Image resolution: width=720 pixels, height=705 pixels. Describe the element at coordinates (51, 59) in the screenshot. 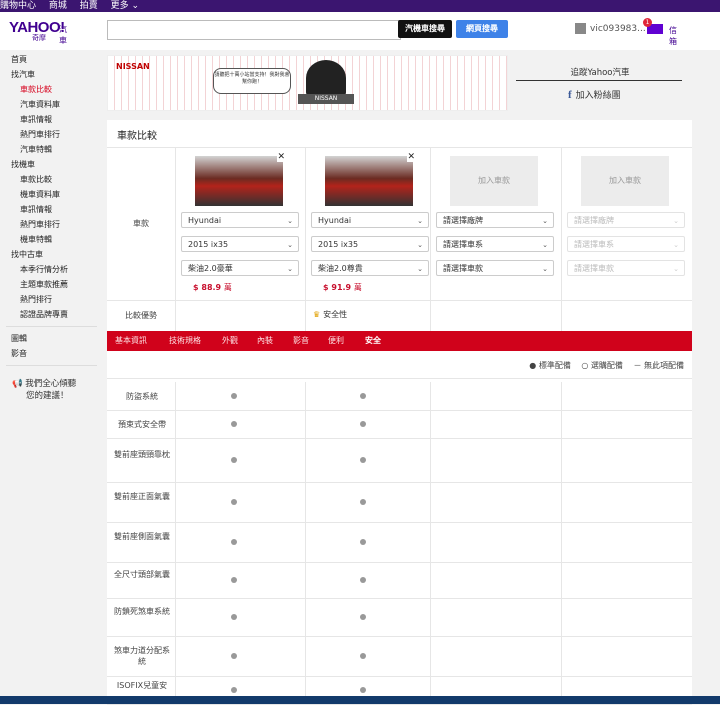

I see `sidebar-item: 首頁` at that location.